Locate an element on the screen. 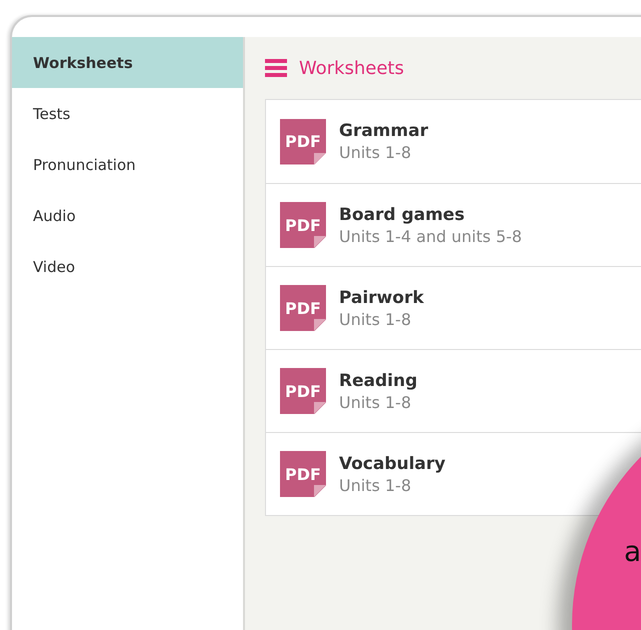 The image size is (641, 630). promo-text: a is located at coordinates (632, 552).